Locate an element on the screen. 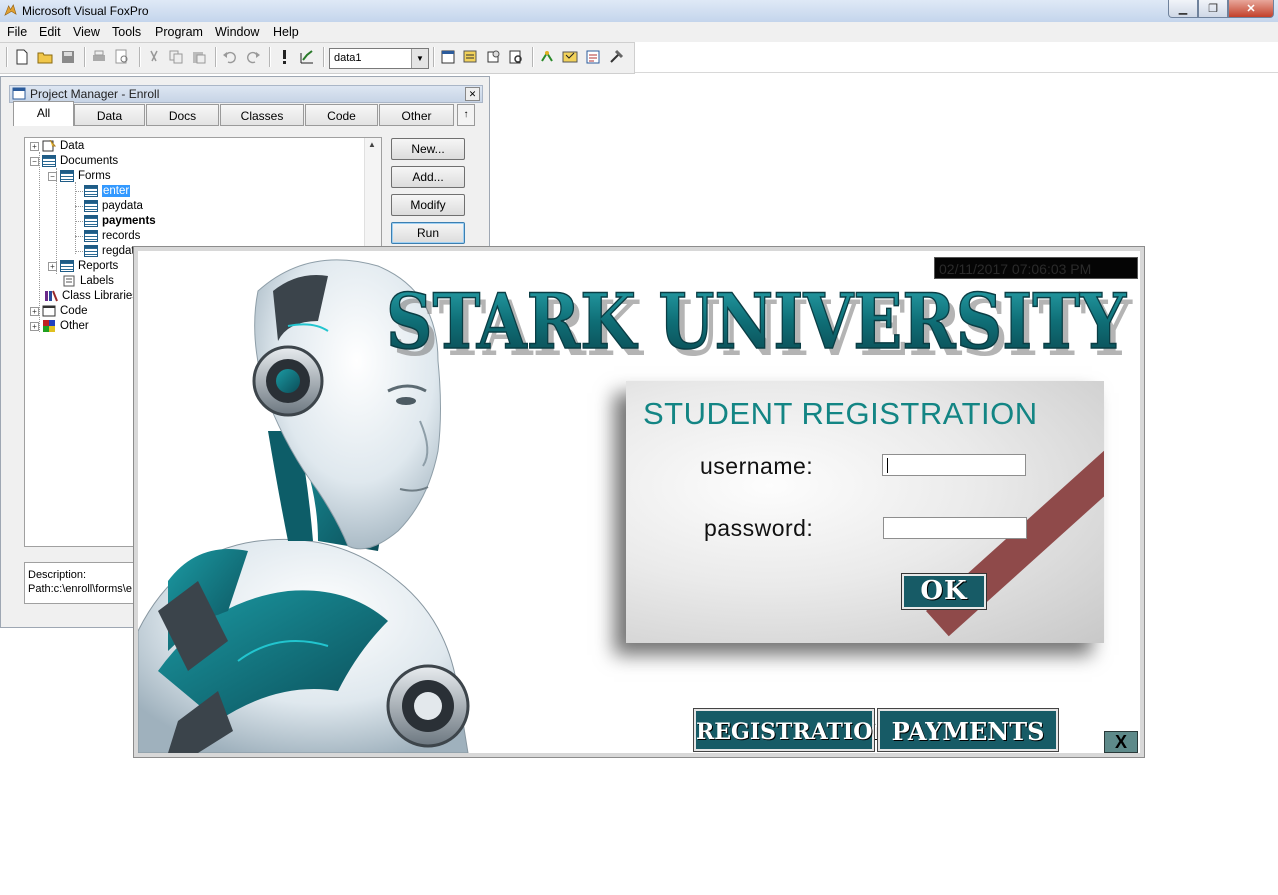 This screenshot has height=895, width=1278. code-icon is located at coordinates (49, 311).